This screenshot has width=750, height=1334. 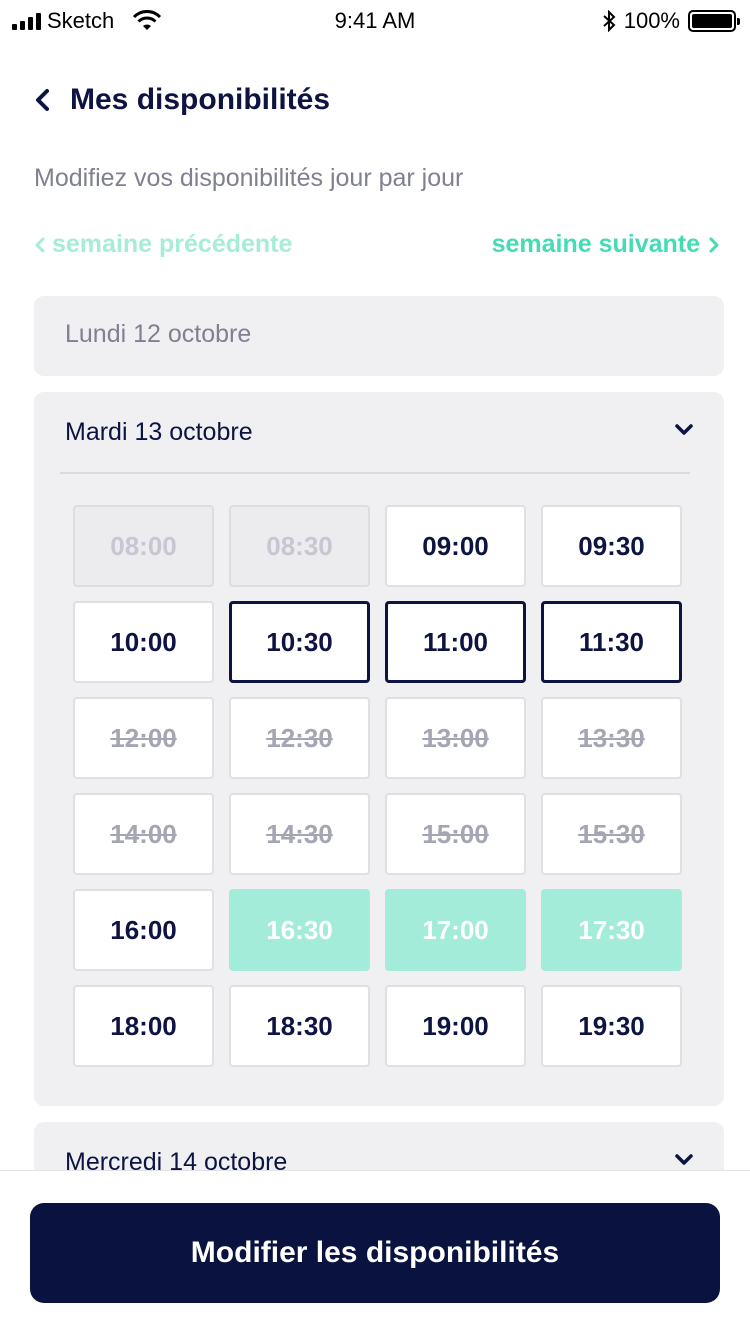 What do you see at coordinates (375, 20) in the screenshot?
I see `status-bar: Sketch 9:41 AM 100%` at bounding box center [375, 20].